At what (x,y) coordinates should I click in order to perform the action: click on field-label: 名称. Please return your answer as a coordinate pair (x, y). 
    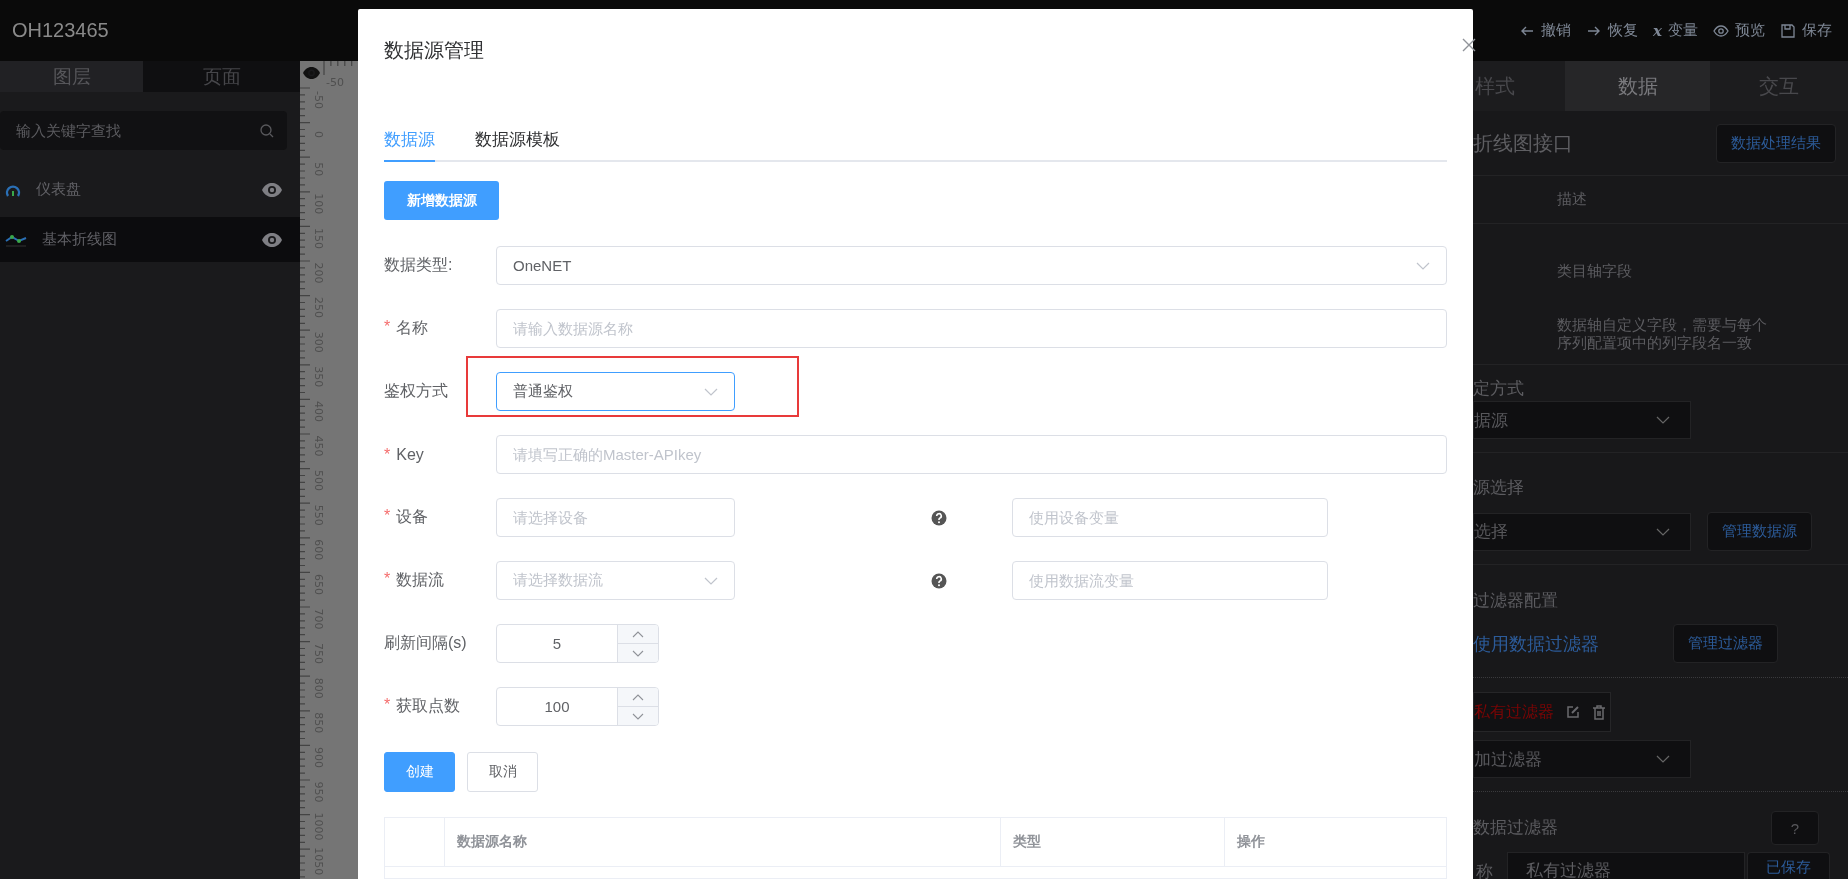
    Looking at the image, I should click on (412, 328).